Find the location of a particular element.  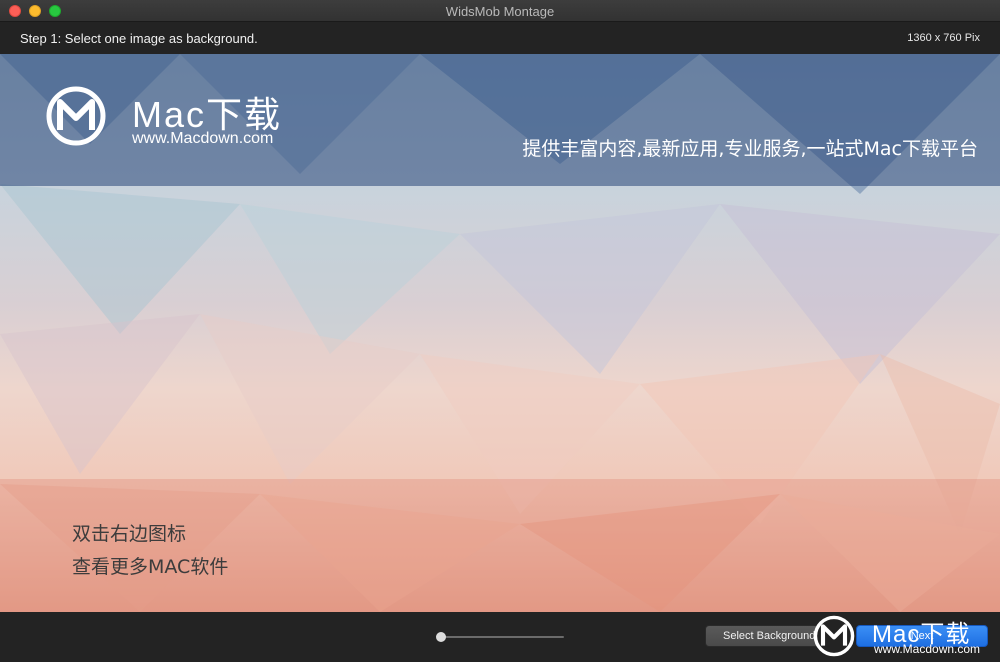

select-background-button: Select Background is located at coordinates (765, 636).